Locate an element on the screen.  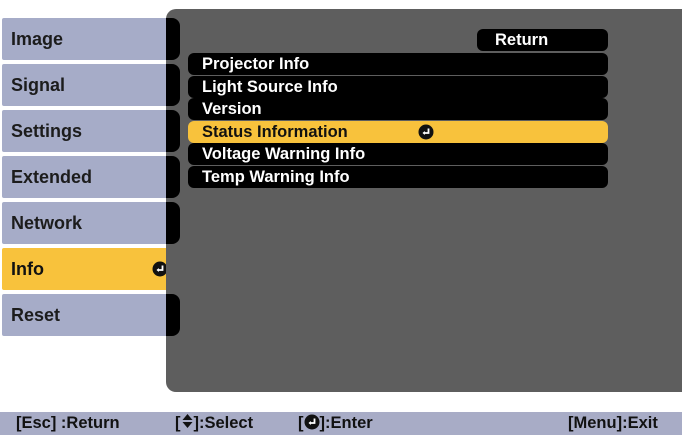
menu-item-temp-warning-info: Temp Warning Info is located at coordinates (398, 177).